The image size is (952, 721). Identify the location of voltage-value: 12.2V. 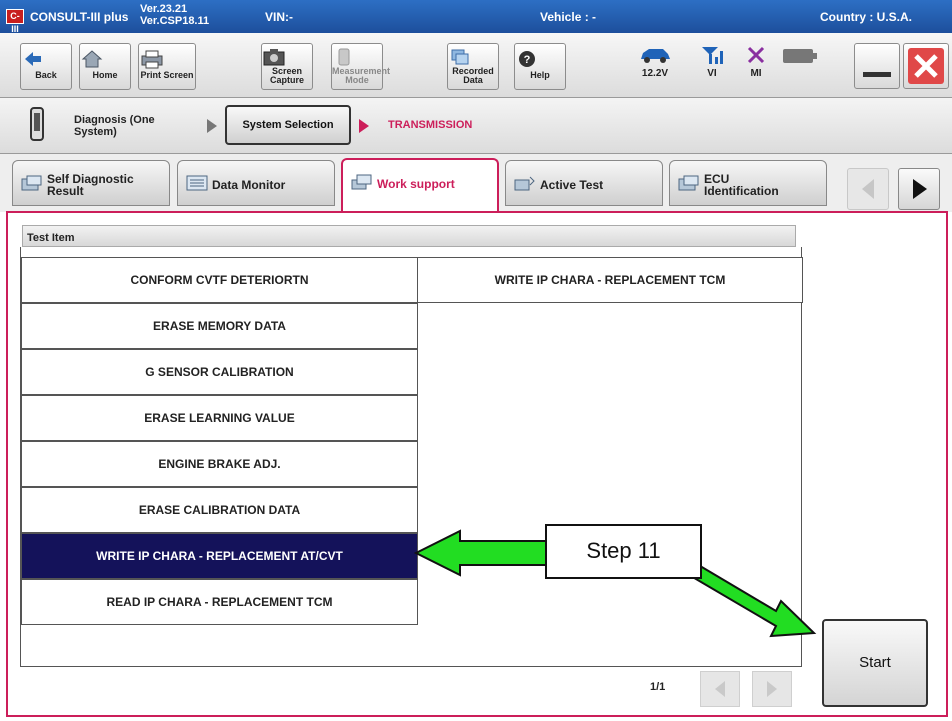
(655, 73).